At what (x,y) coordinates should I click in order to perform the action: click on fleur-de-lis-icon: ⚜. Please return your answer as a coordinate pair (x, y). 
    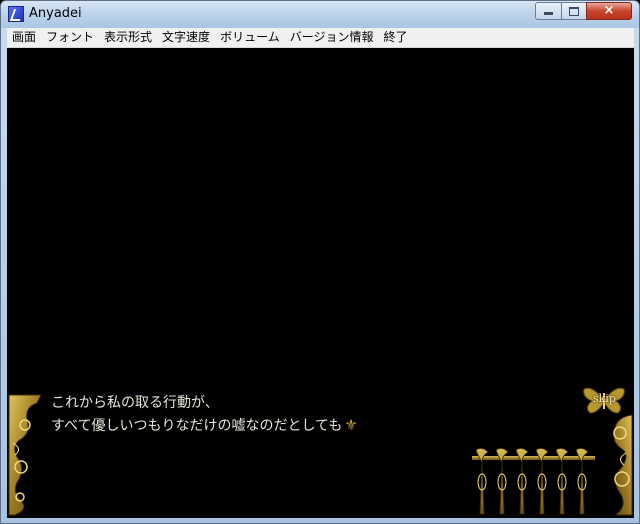
    Looking at the image, I should click on (351, 425).